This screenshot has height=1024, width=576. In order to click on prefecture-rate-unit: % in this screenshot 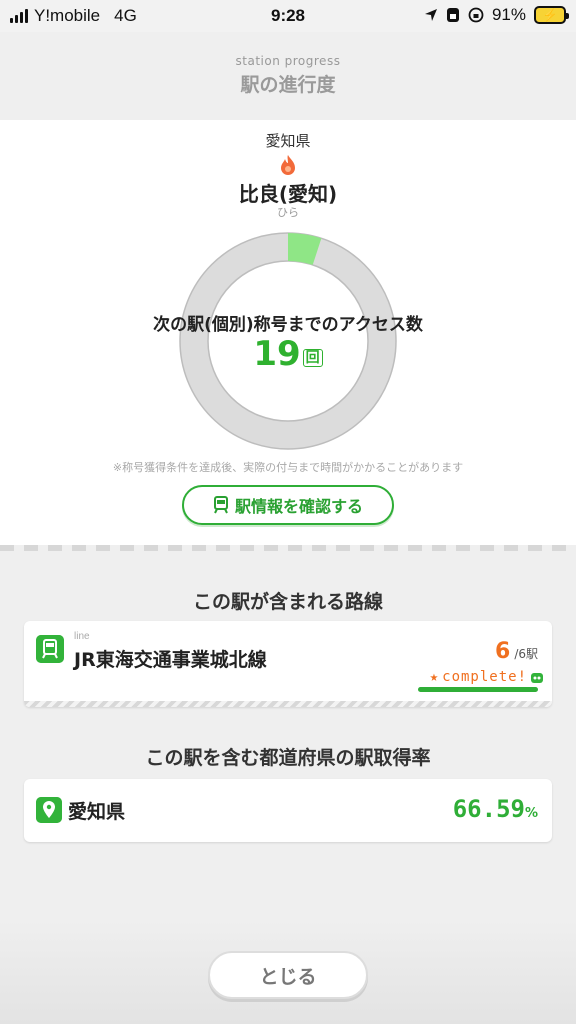, I will do `click(531, 813)`.